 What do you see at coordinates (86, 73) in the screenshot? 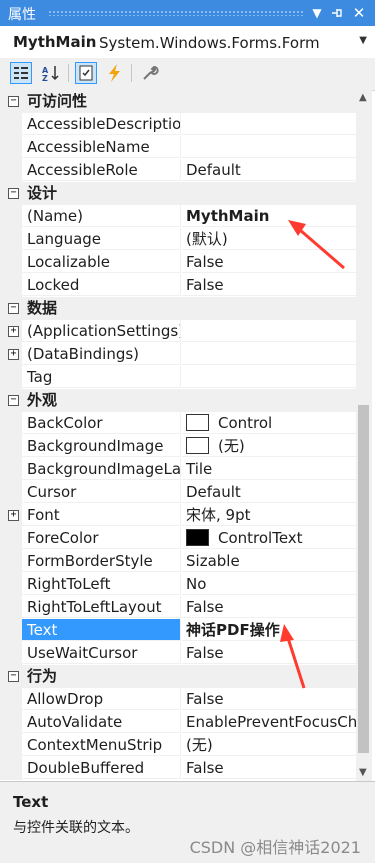
I see `properties-icon` at bounding box center [86, 73].